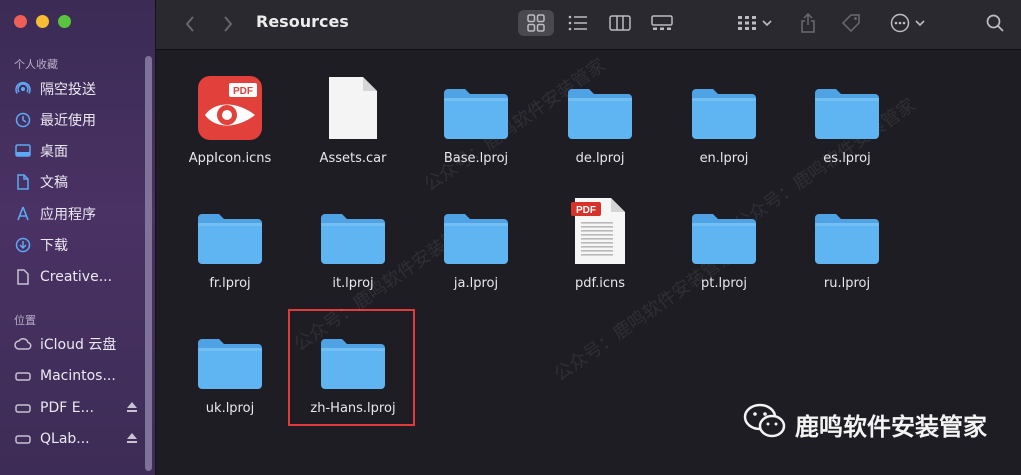 The height and width of the screenshot is (475, 1021). I want to click on file-item: uk.lproj, so click(230, 368).